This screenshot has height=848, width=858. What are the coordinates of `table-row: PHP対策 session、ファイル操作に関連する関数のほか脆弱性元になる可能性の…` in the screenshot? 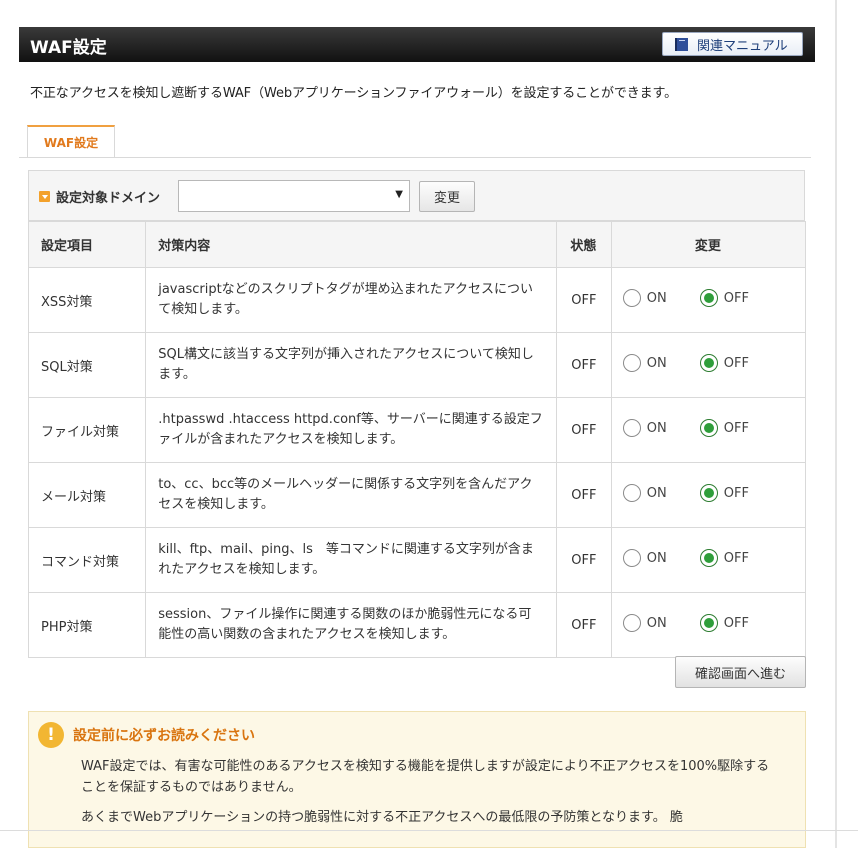 It's located at (417, 625).